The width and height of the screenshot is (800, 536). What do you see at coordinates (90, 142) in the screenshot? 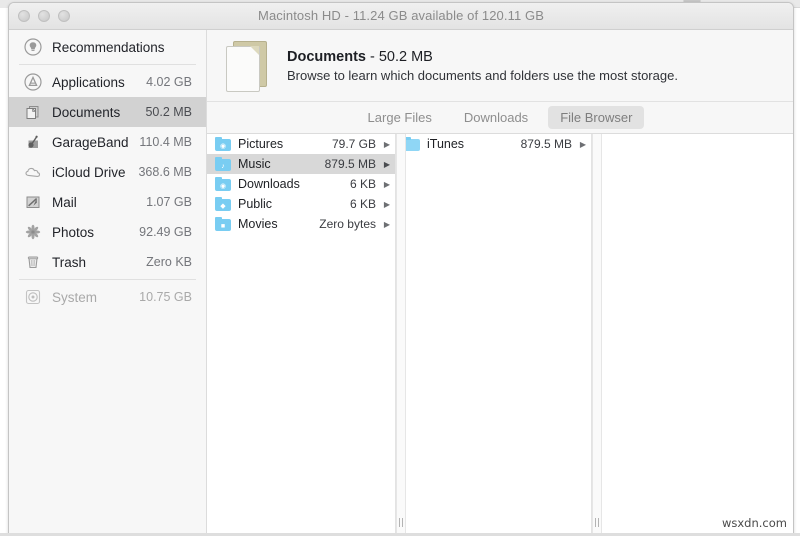
I see `sidebar-item-label: GarageBand` at bounding box center [90, 142].